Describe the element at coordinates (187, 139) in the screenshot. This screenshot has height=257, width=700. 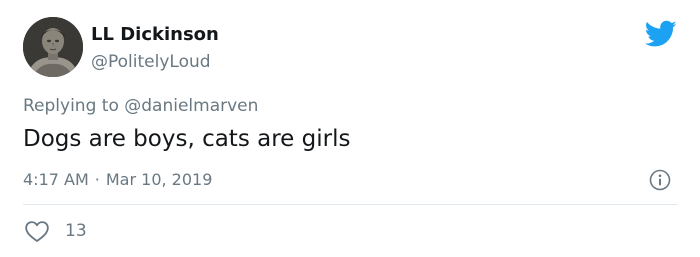
I see `tweet-text: Dogs are boys, cats are girls` at that location.